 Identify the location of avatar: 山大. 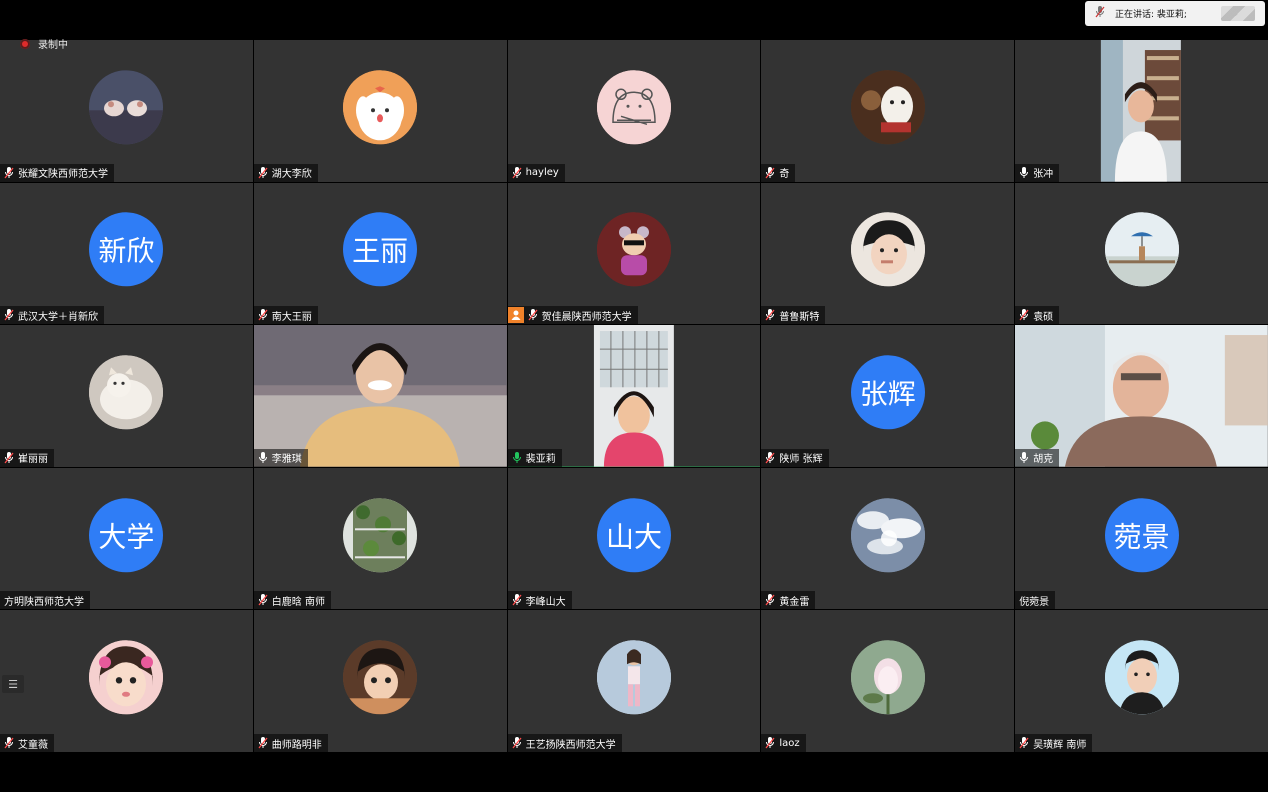
(633, 534).